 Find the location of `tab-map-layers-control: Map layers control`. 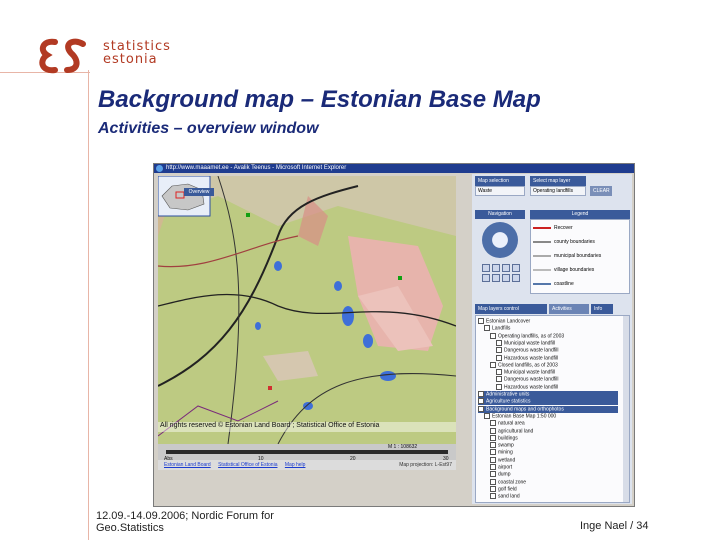

tab-map-layers-control: Map layers control is located at coordinates (511, 309).